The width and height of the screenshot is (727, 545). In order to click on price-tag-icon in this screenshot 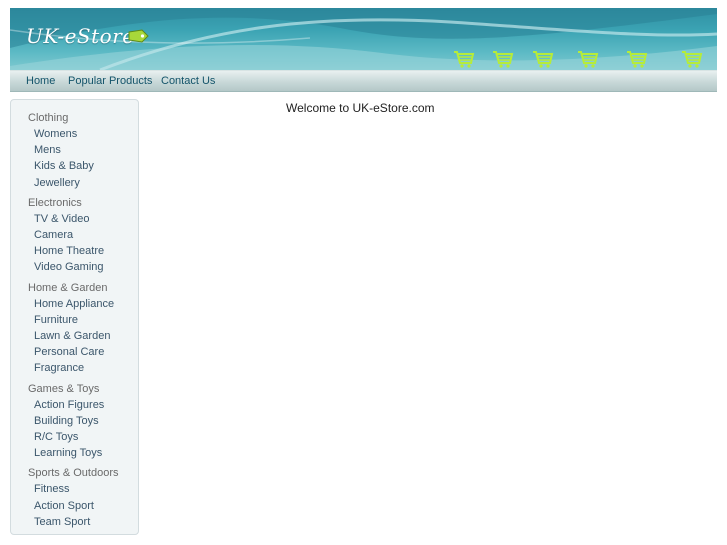, I will do `click(138, 36)`.